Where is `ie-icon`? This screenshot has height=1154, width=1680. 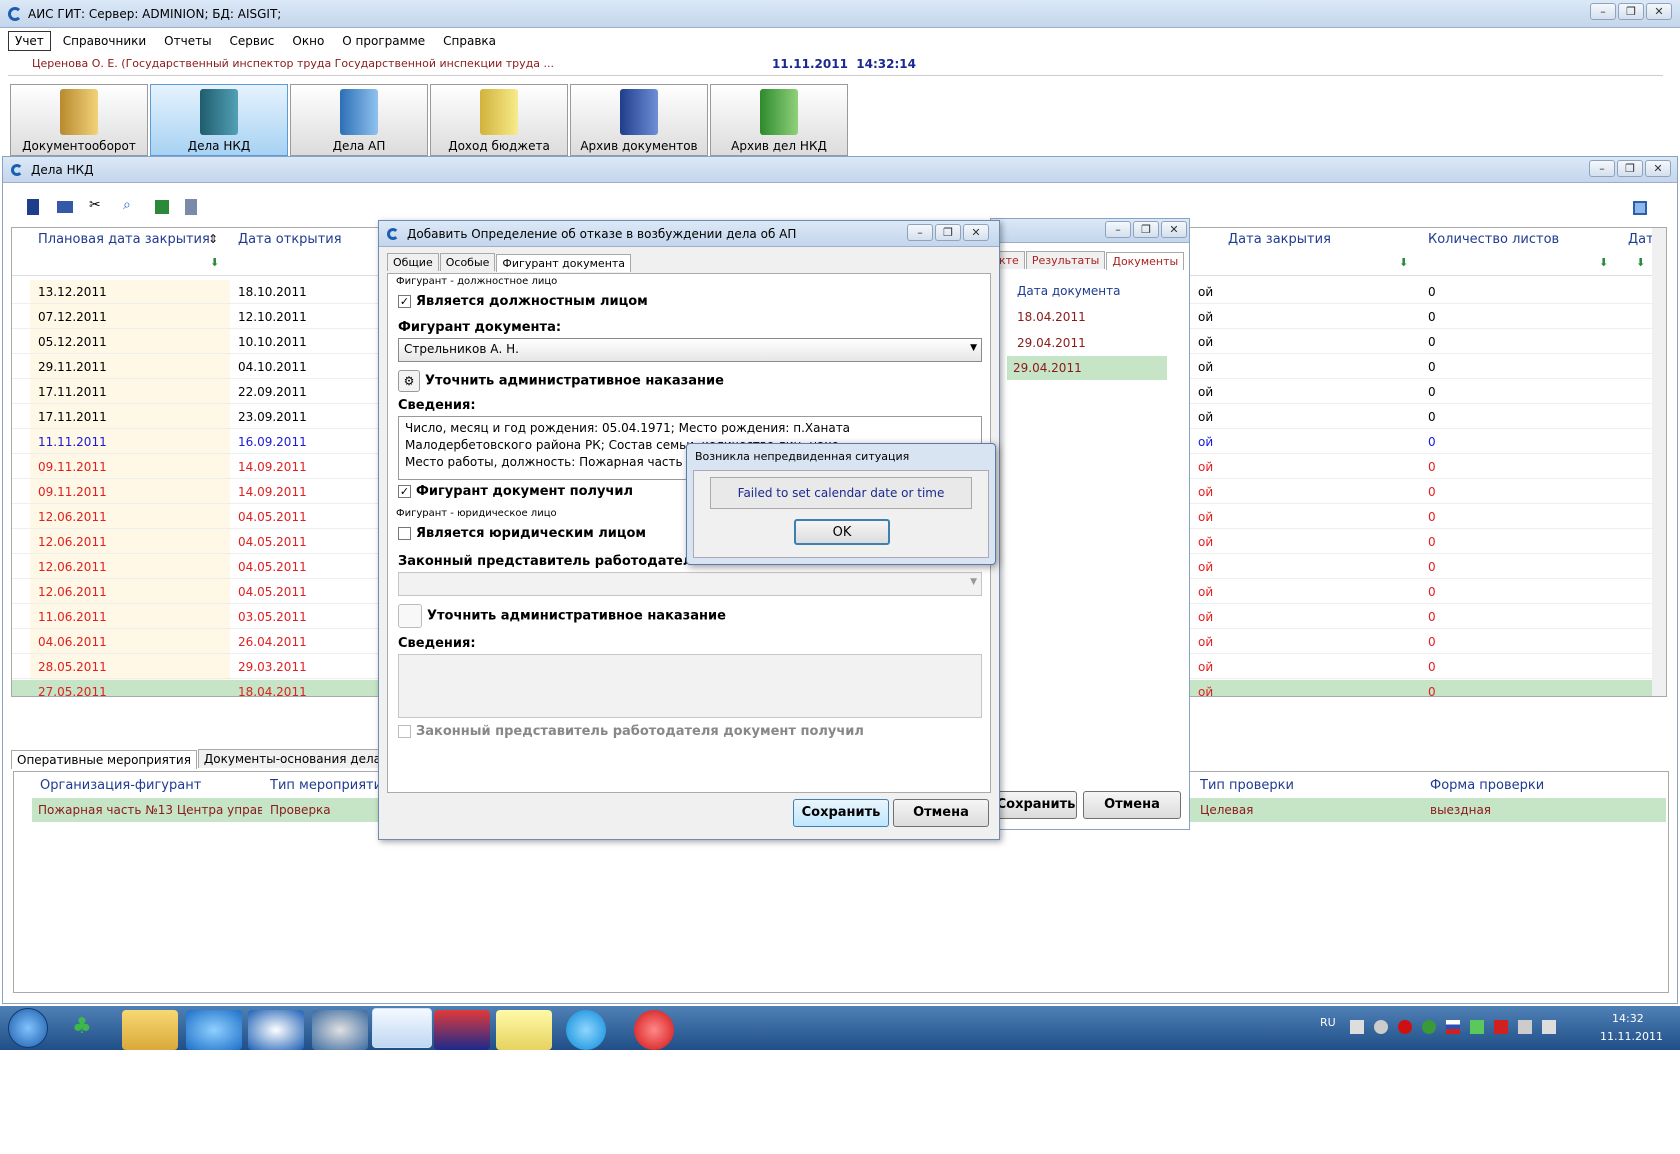 ie-icon is located at coordinates (214, 1030).